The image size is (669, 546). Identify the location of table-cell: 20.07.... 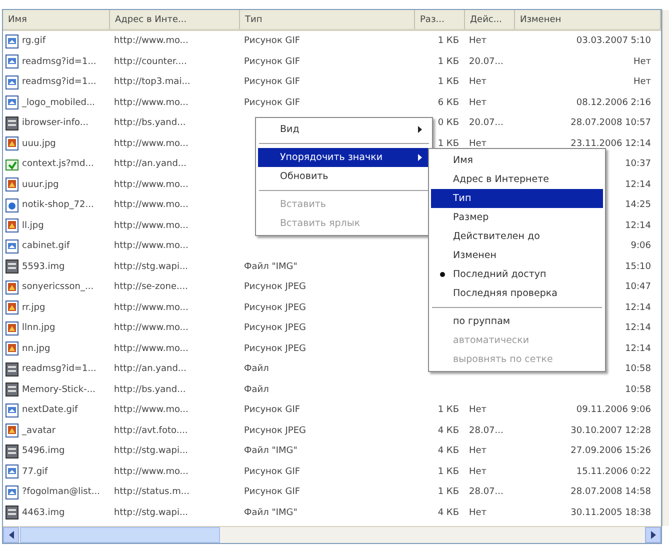
(486, 61).